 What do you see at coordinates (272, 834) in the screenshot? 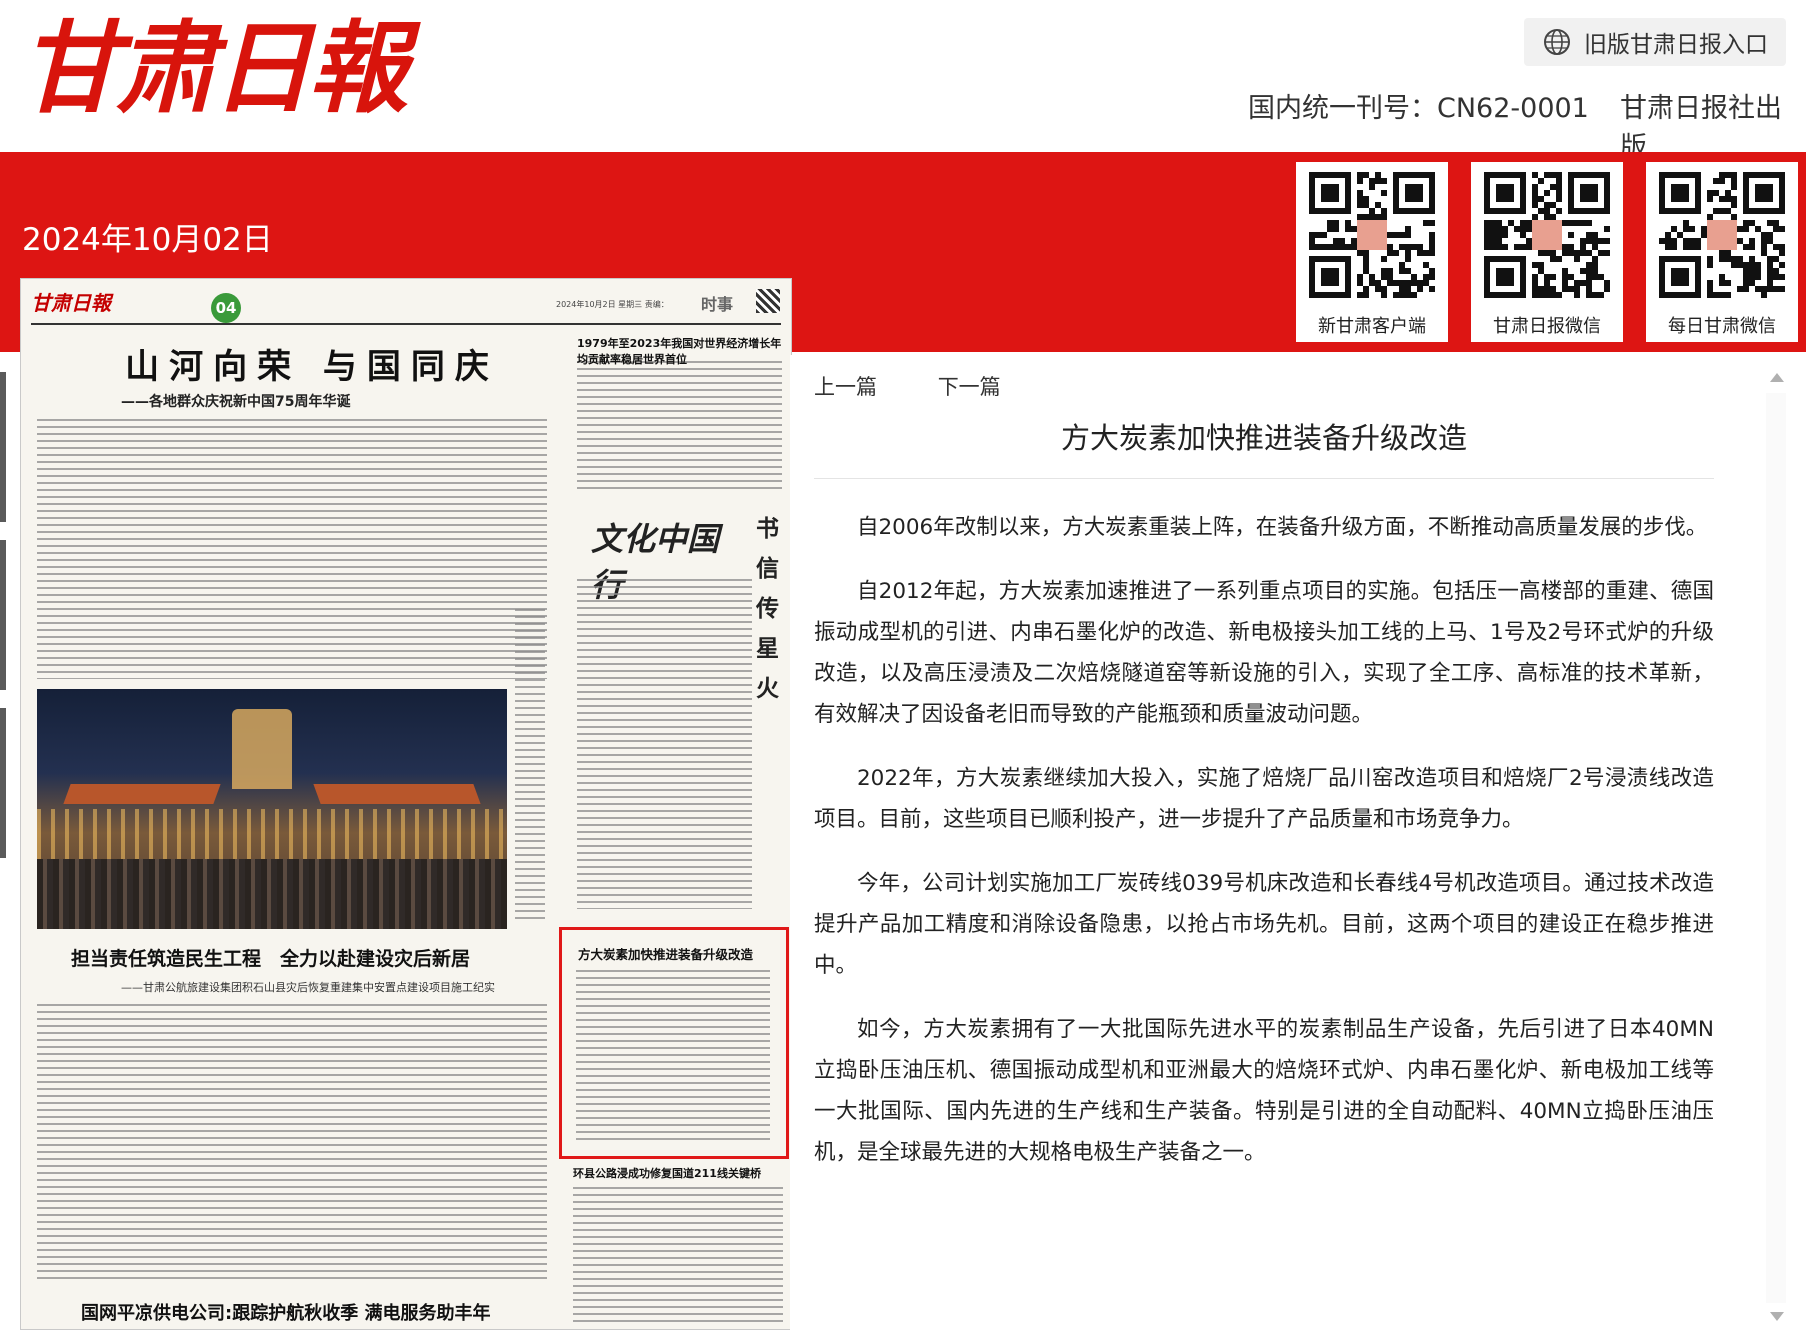
I see `photo-lights` at bounding box center [272, 834].